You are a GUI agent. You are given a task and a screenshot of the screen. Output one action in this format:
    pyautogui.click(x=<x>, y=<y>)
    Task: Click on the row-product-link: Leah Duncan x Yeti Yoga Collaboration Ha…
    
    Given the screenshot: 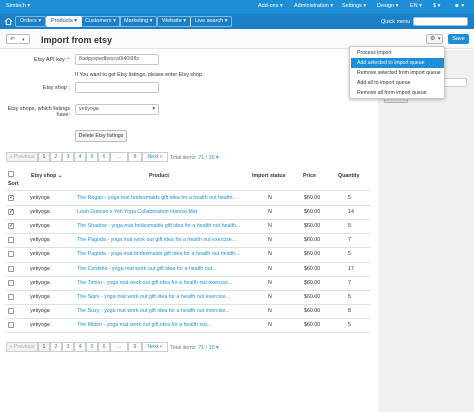 What is the action you would take?
    pyautogui.click(x=137, y=212)
    